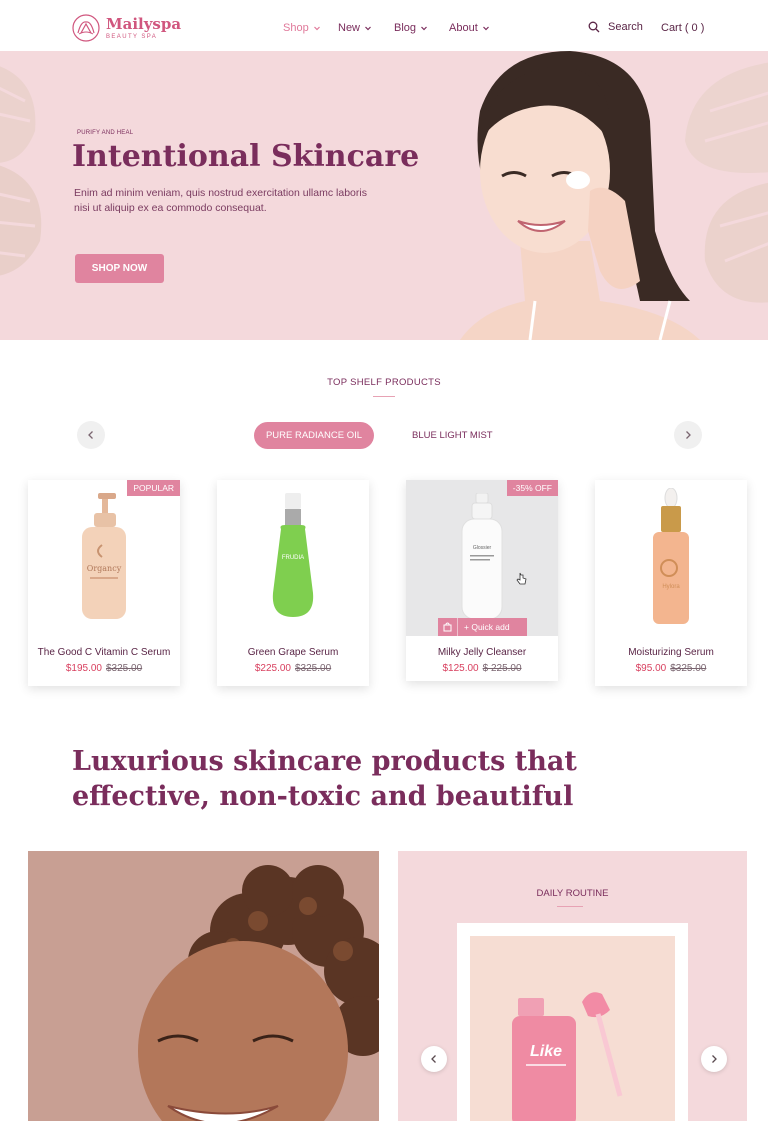  What do you see at coordinates (651, 668) in the screenshot?
I see `current-price: $95.00` at bounding box center [651, 668].